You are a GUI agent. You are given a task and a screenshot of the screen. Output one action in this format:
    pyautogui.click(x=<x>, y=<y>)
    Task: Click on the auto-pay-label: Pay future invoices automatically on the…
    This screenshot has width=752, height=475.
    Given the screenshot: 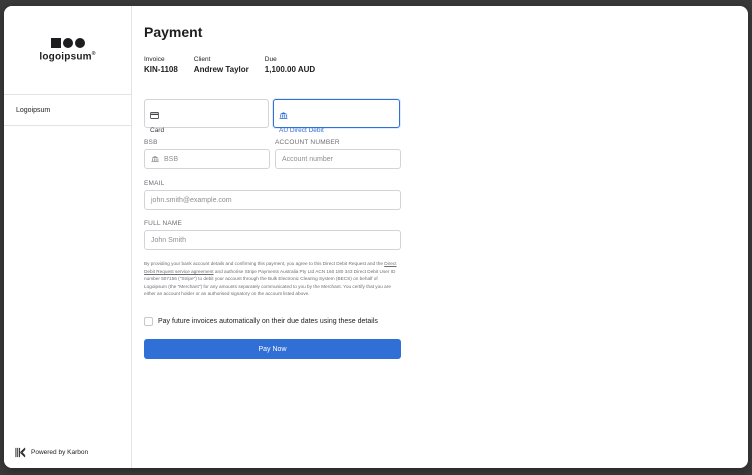 What is the action you would take?
    pyautogui.click(x=268, y=321)
    